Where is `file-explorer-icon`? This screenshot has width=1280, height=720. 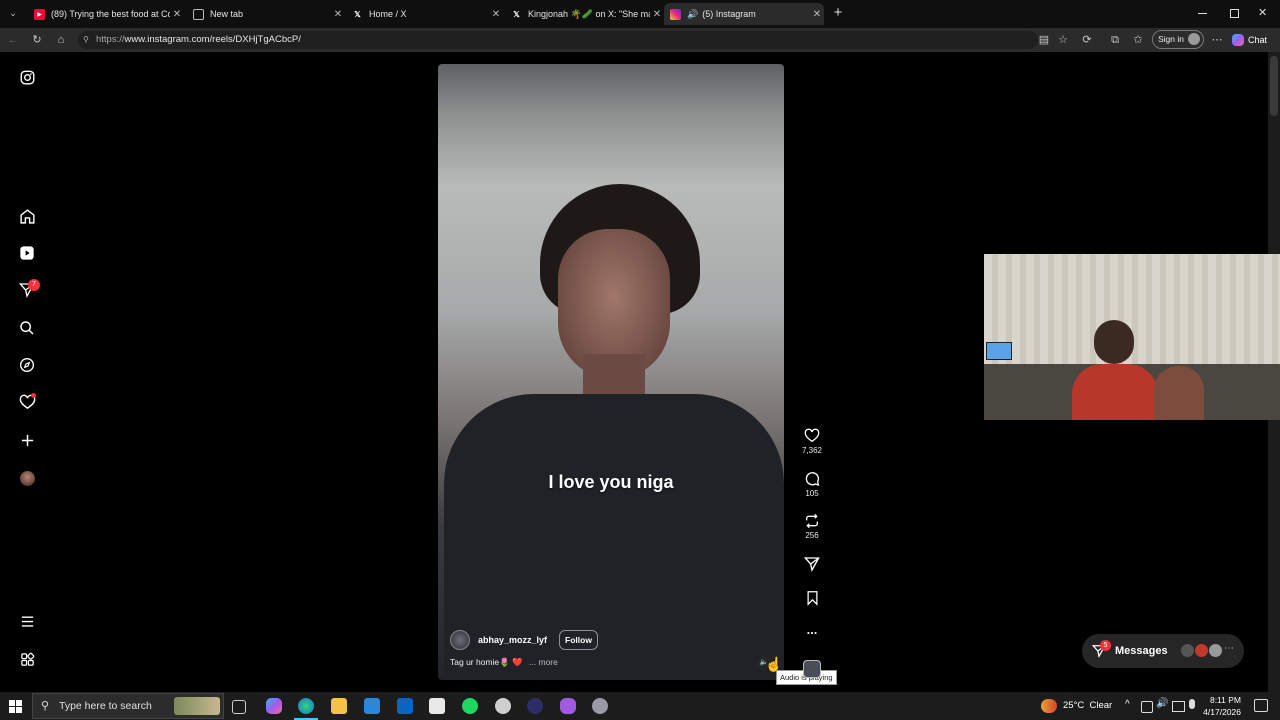
file-explorer-icon is located at coordinates (339, 706).